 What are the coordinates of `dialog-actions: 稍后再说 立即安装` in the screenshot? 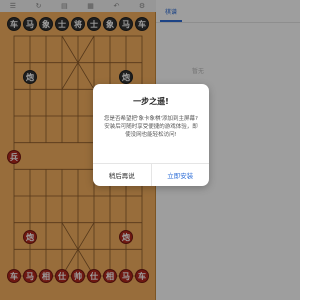 It's located at (151, 174).